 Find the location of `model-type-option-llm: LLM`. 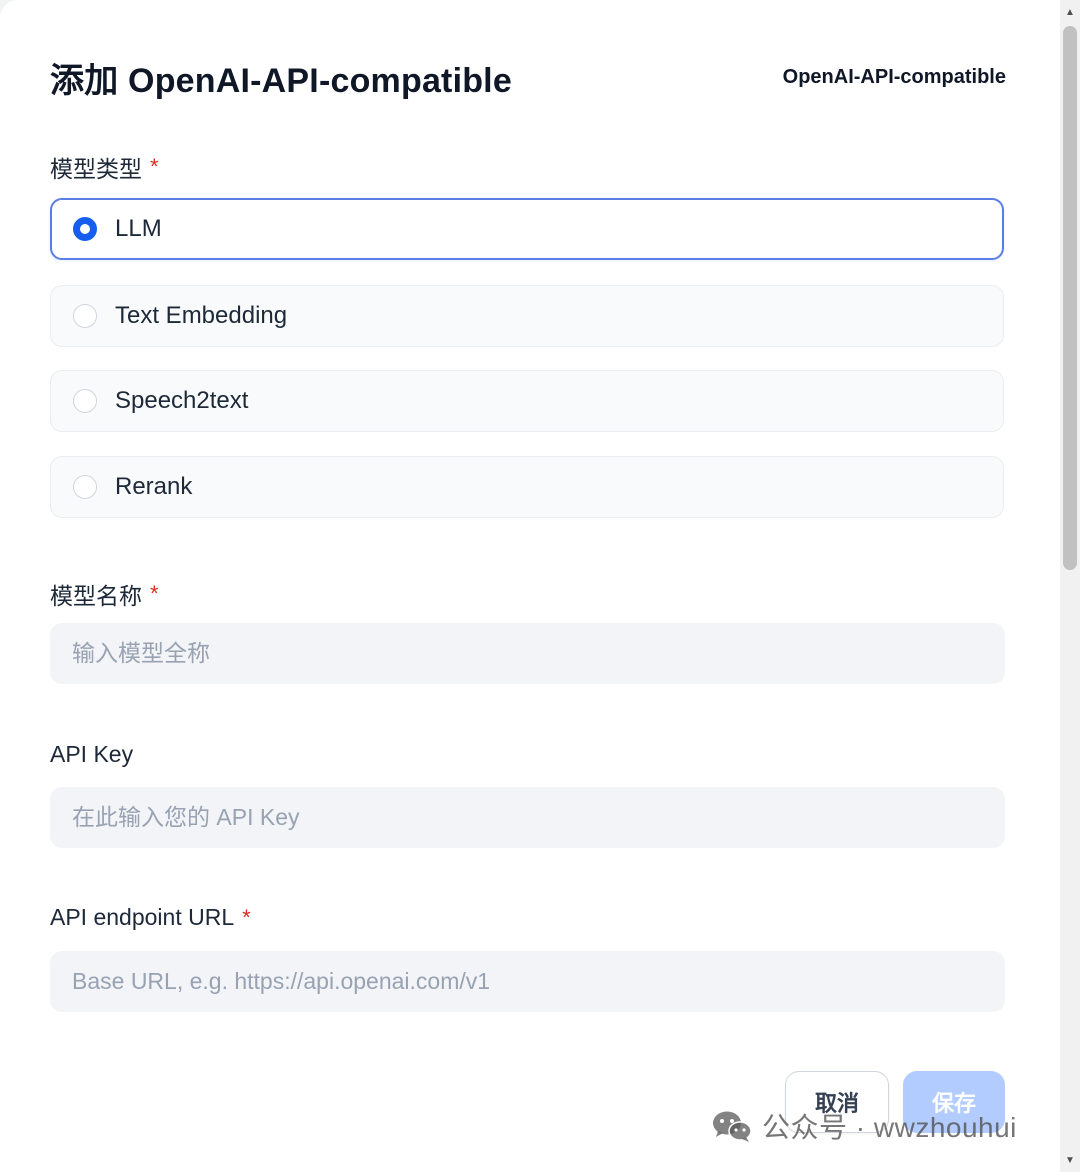

model-type-option-llm: LLM is located at coordinates (527, 229).